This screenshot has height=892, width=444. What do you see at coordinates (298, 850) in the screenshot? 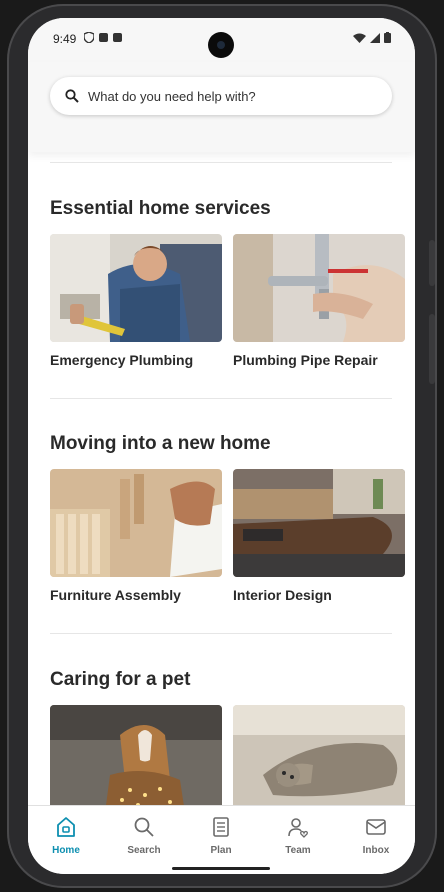
I see `tab-label: Team` at bounding box center [298, 850].